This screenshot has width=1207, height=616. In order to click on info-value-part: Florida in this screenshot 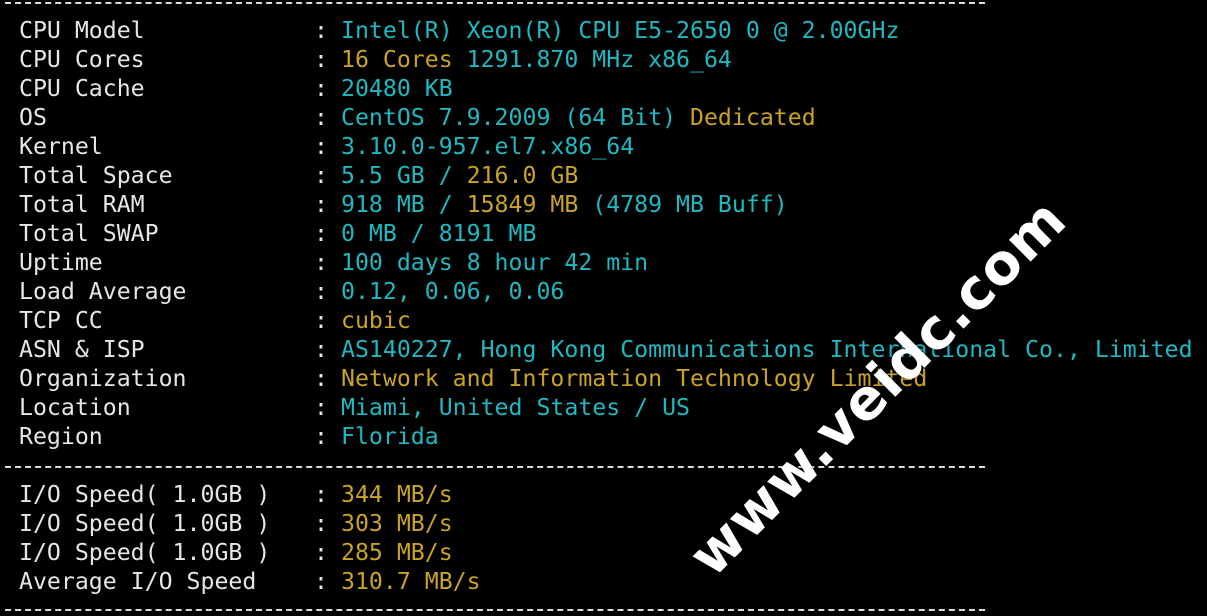, I will do `click(390, 436)`.